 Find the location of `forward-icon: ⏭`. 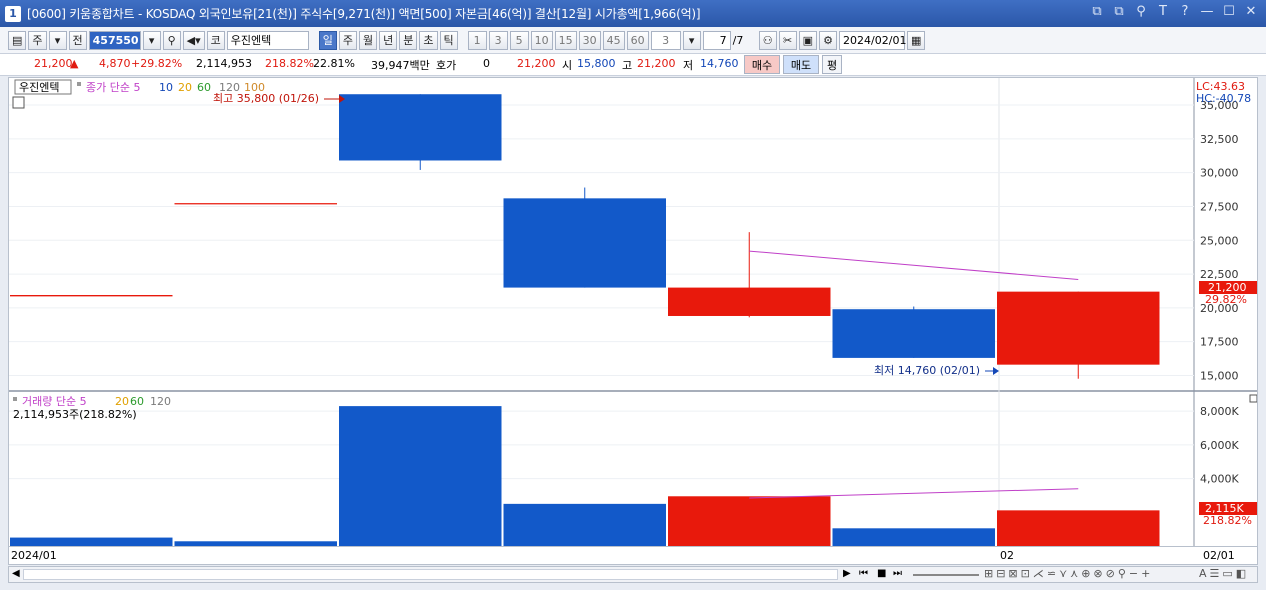

forward-icon: ⏭ is located at coordinates (897, 573).